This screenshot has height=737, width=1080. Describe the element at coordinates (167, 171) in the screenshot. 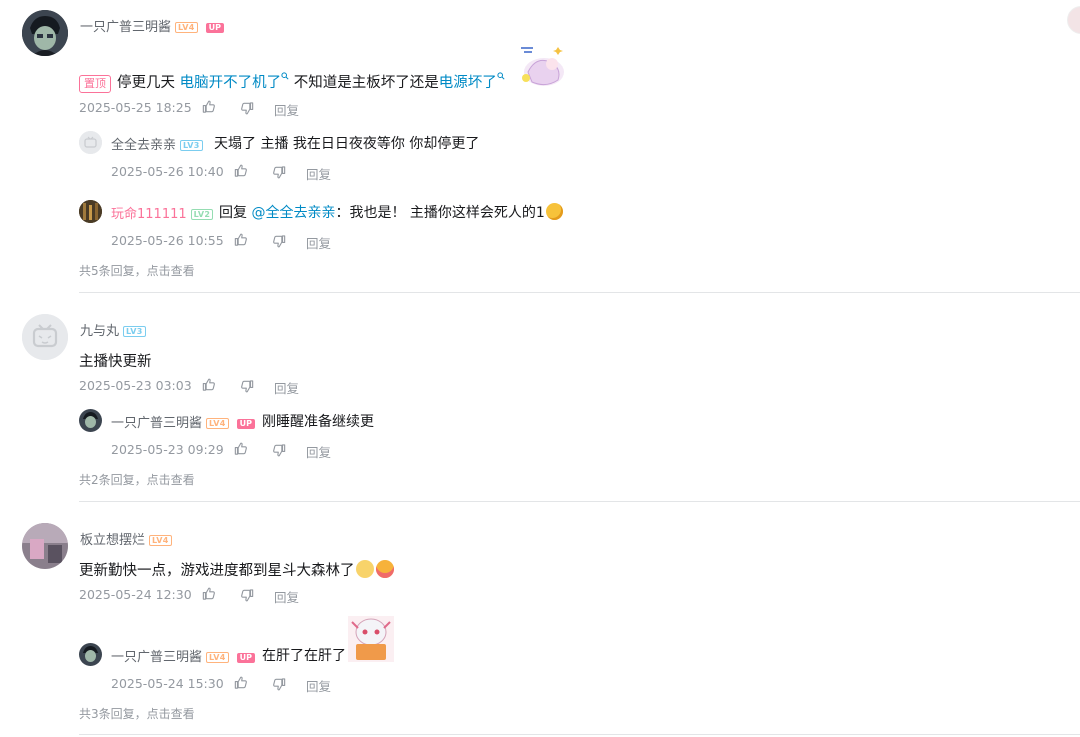

I see `timestamp: 2025-05-26 10:40` at that location.